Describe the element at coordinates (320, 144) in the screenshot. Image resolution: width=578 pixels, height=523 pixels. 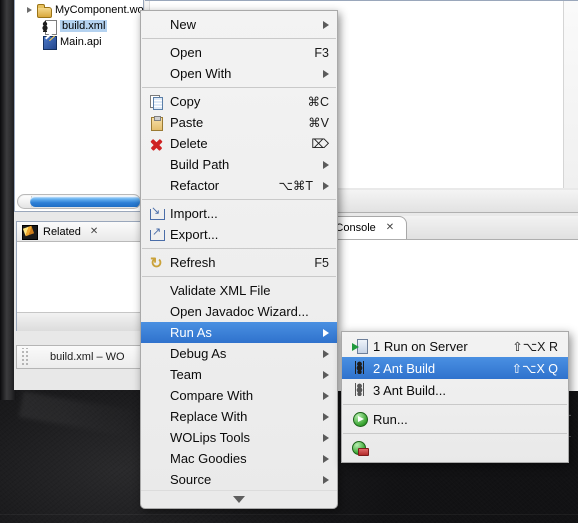
I see `menu-item-shortcut: ⌦` at that location.